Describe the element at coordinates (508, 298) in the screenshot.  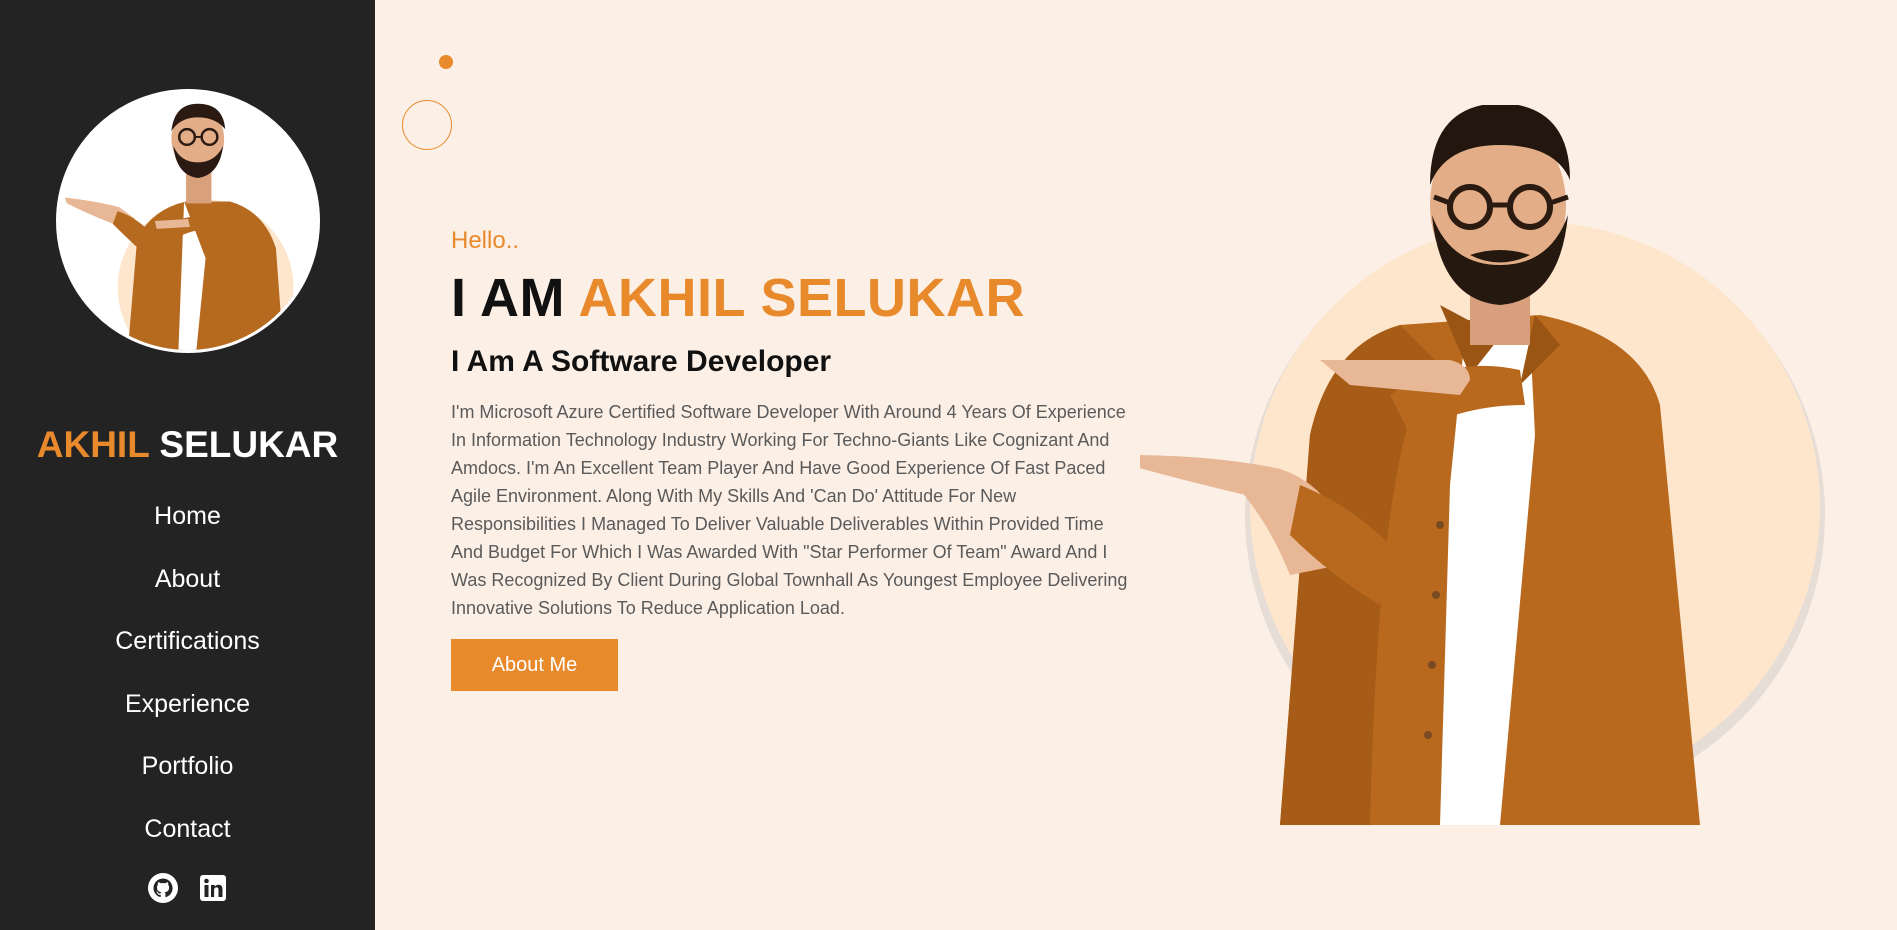
I see `headline-prefix: I AM` at that location.